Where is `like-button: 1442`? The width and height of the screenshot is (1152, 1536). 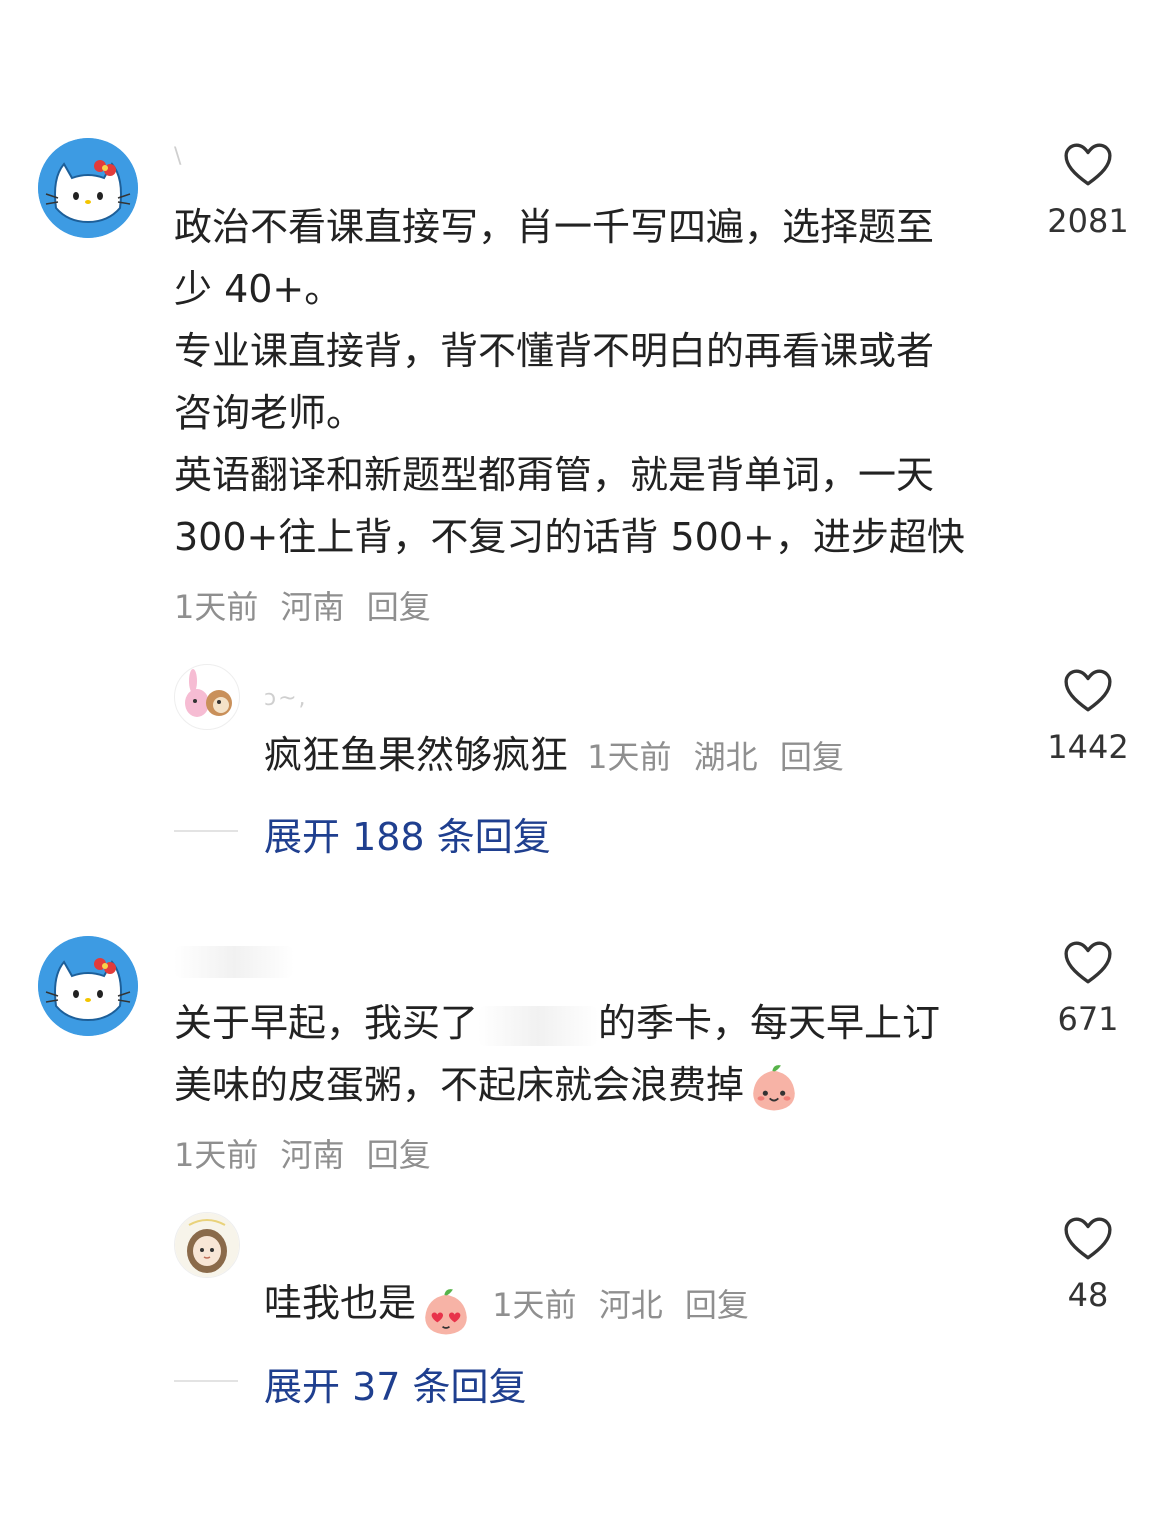 like-button: 1442 is located at coordinates (1088, 717).